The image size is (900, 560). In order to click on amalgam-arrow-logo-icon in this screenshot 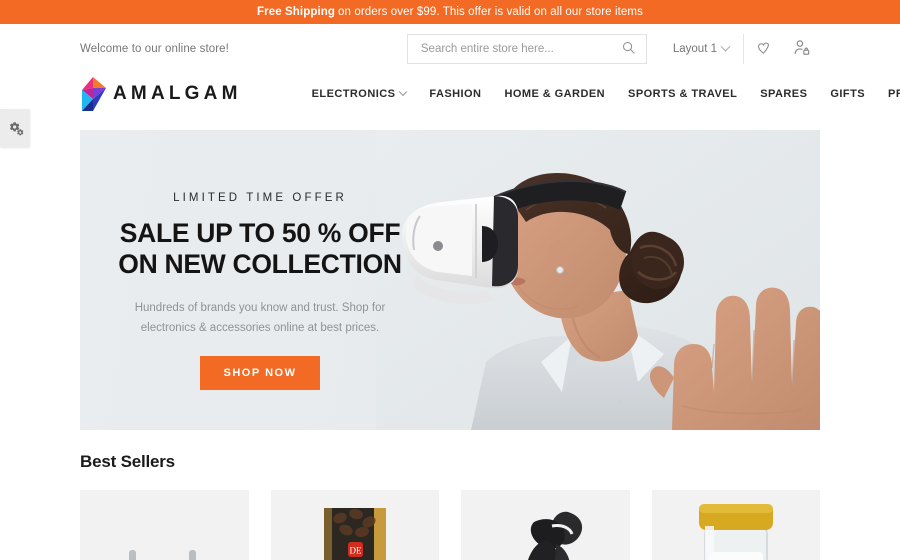, I will do `click(93, 94)`.